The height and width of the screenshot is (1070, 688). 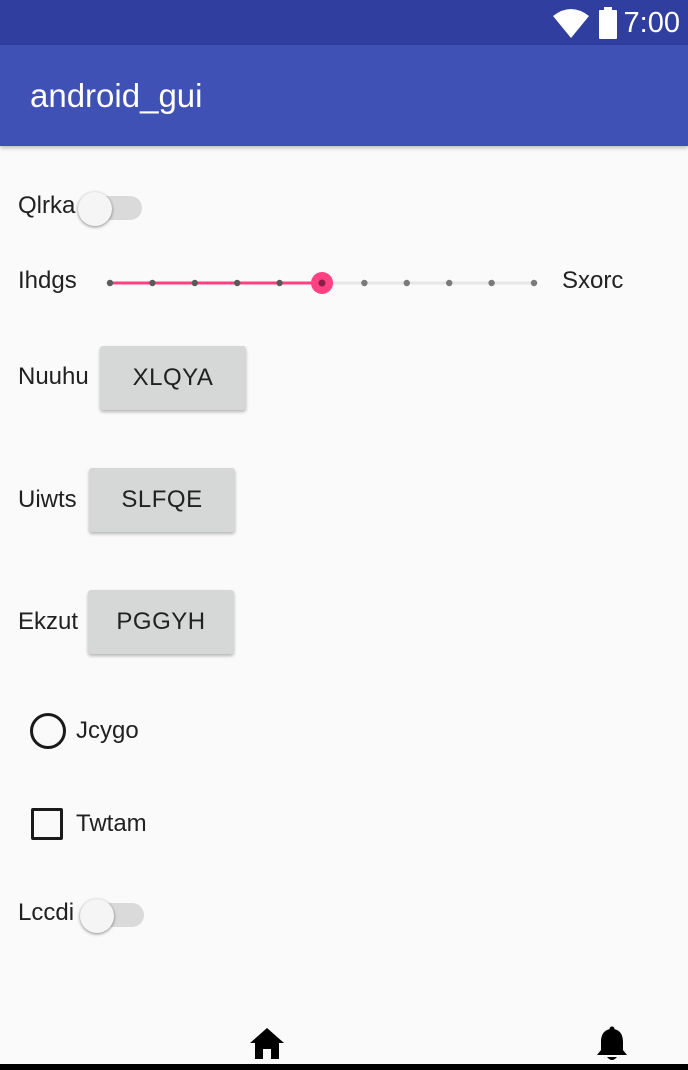 I want to click on status-bar: 7:00, so click(x=344, y=22).